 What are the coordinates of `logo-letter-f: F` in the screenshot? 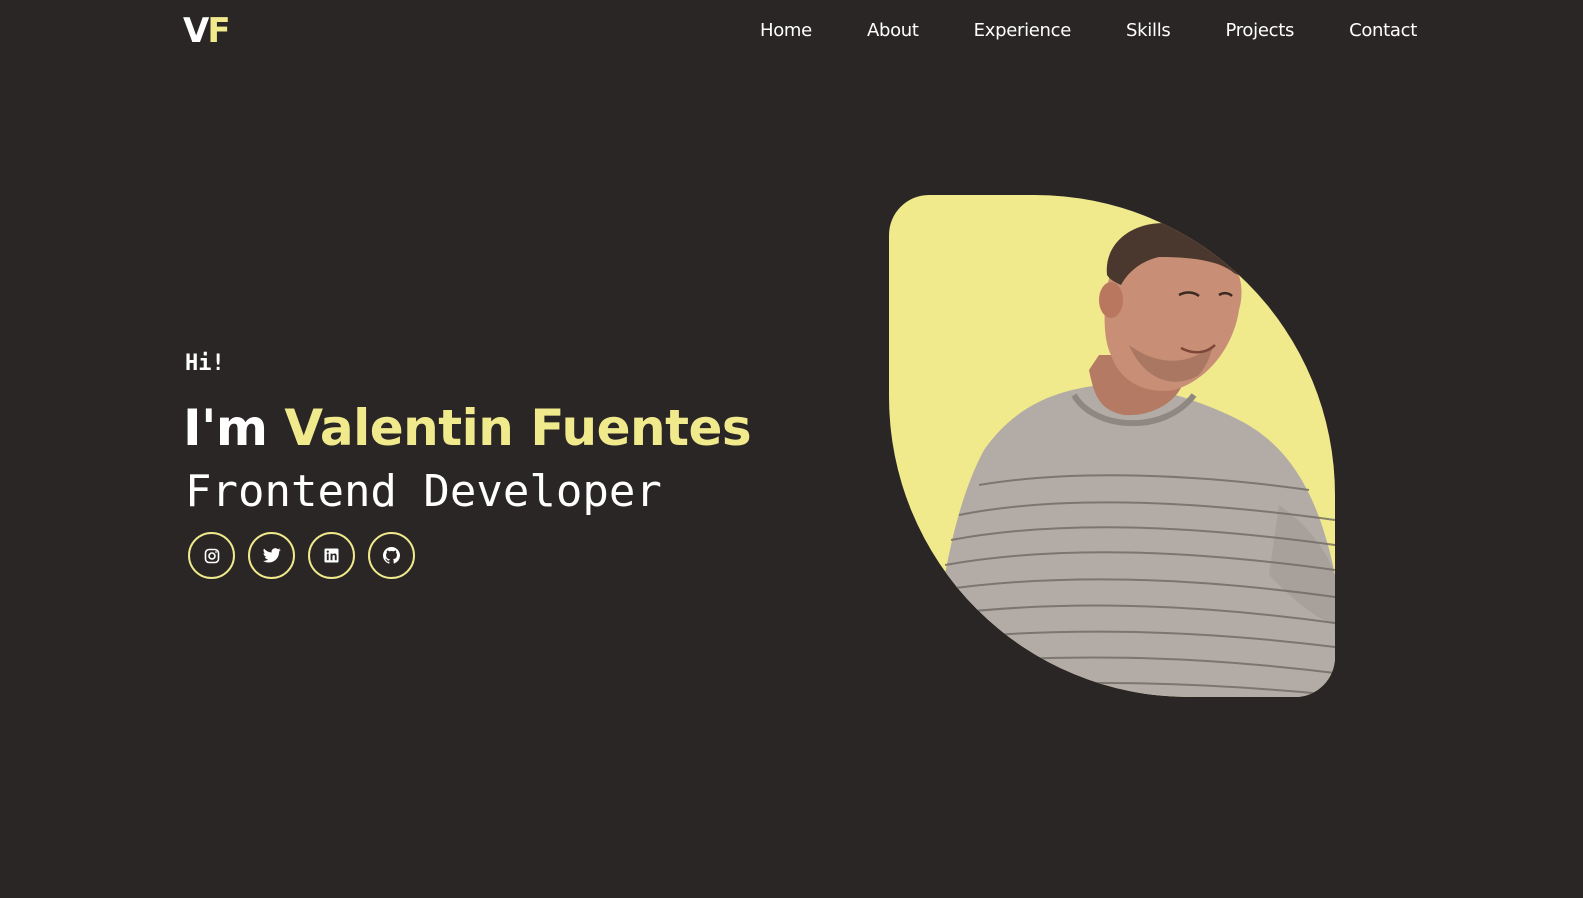 It's located at (218, 31).